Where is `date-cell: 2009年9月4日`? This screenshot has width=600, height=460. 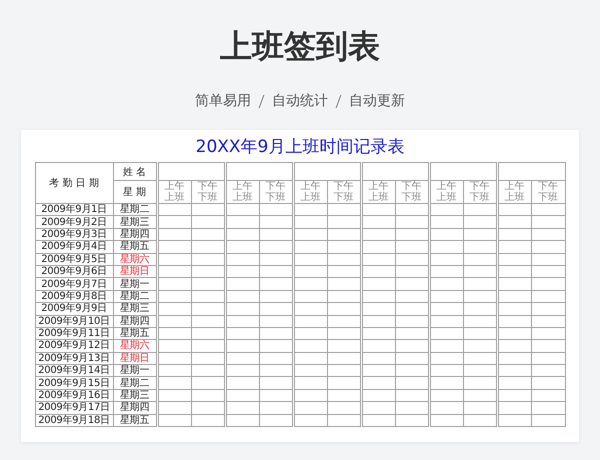
date-cell: 2009年9月4日 is located at coordinates (74, 246).